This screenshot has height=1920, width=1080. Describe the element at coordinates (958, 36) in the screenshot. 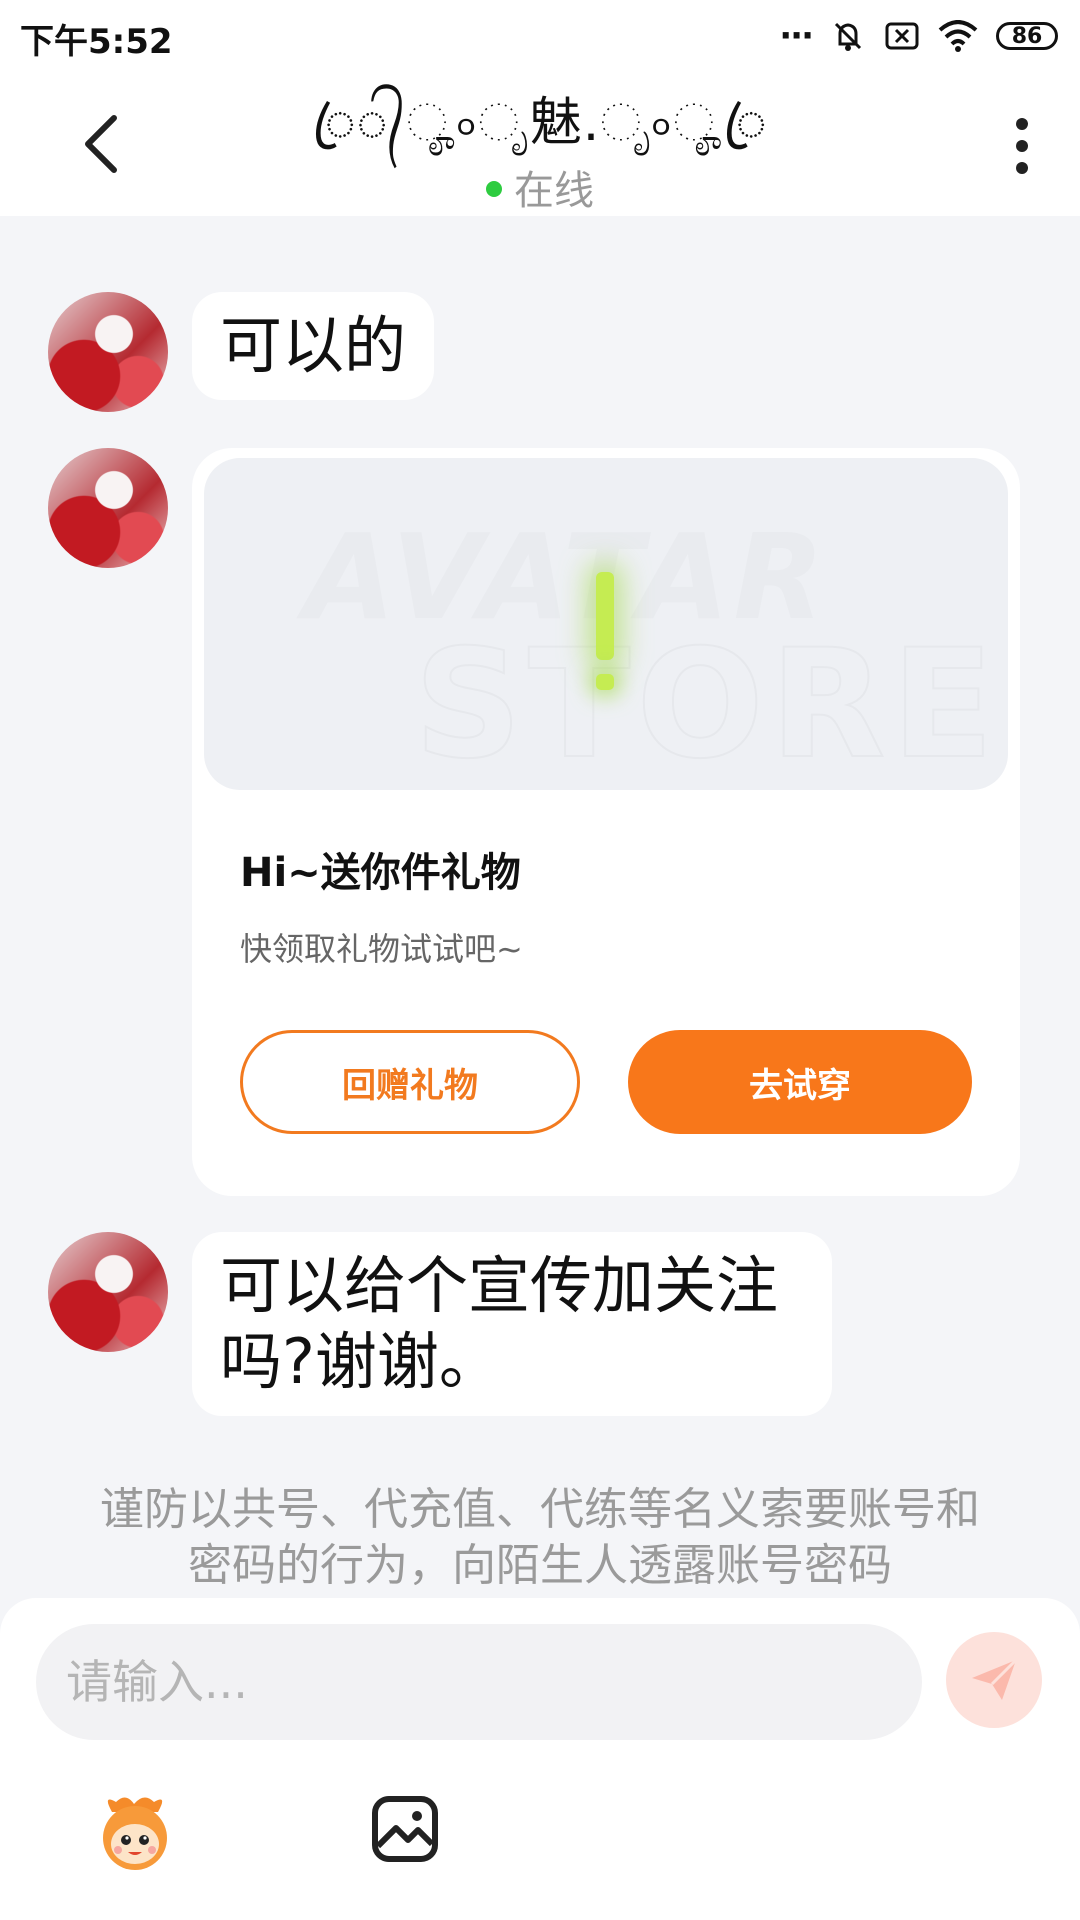

I see `wifi-icon` at that location.